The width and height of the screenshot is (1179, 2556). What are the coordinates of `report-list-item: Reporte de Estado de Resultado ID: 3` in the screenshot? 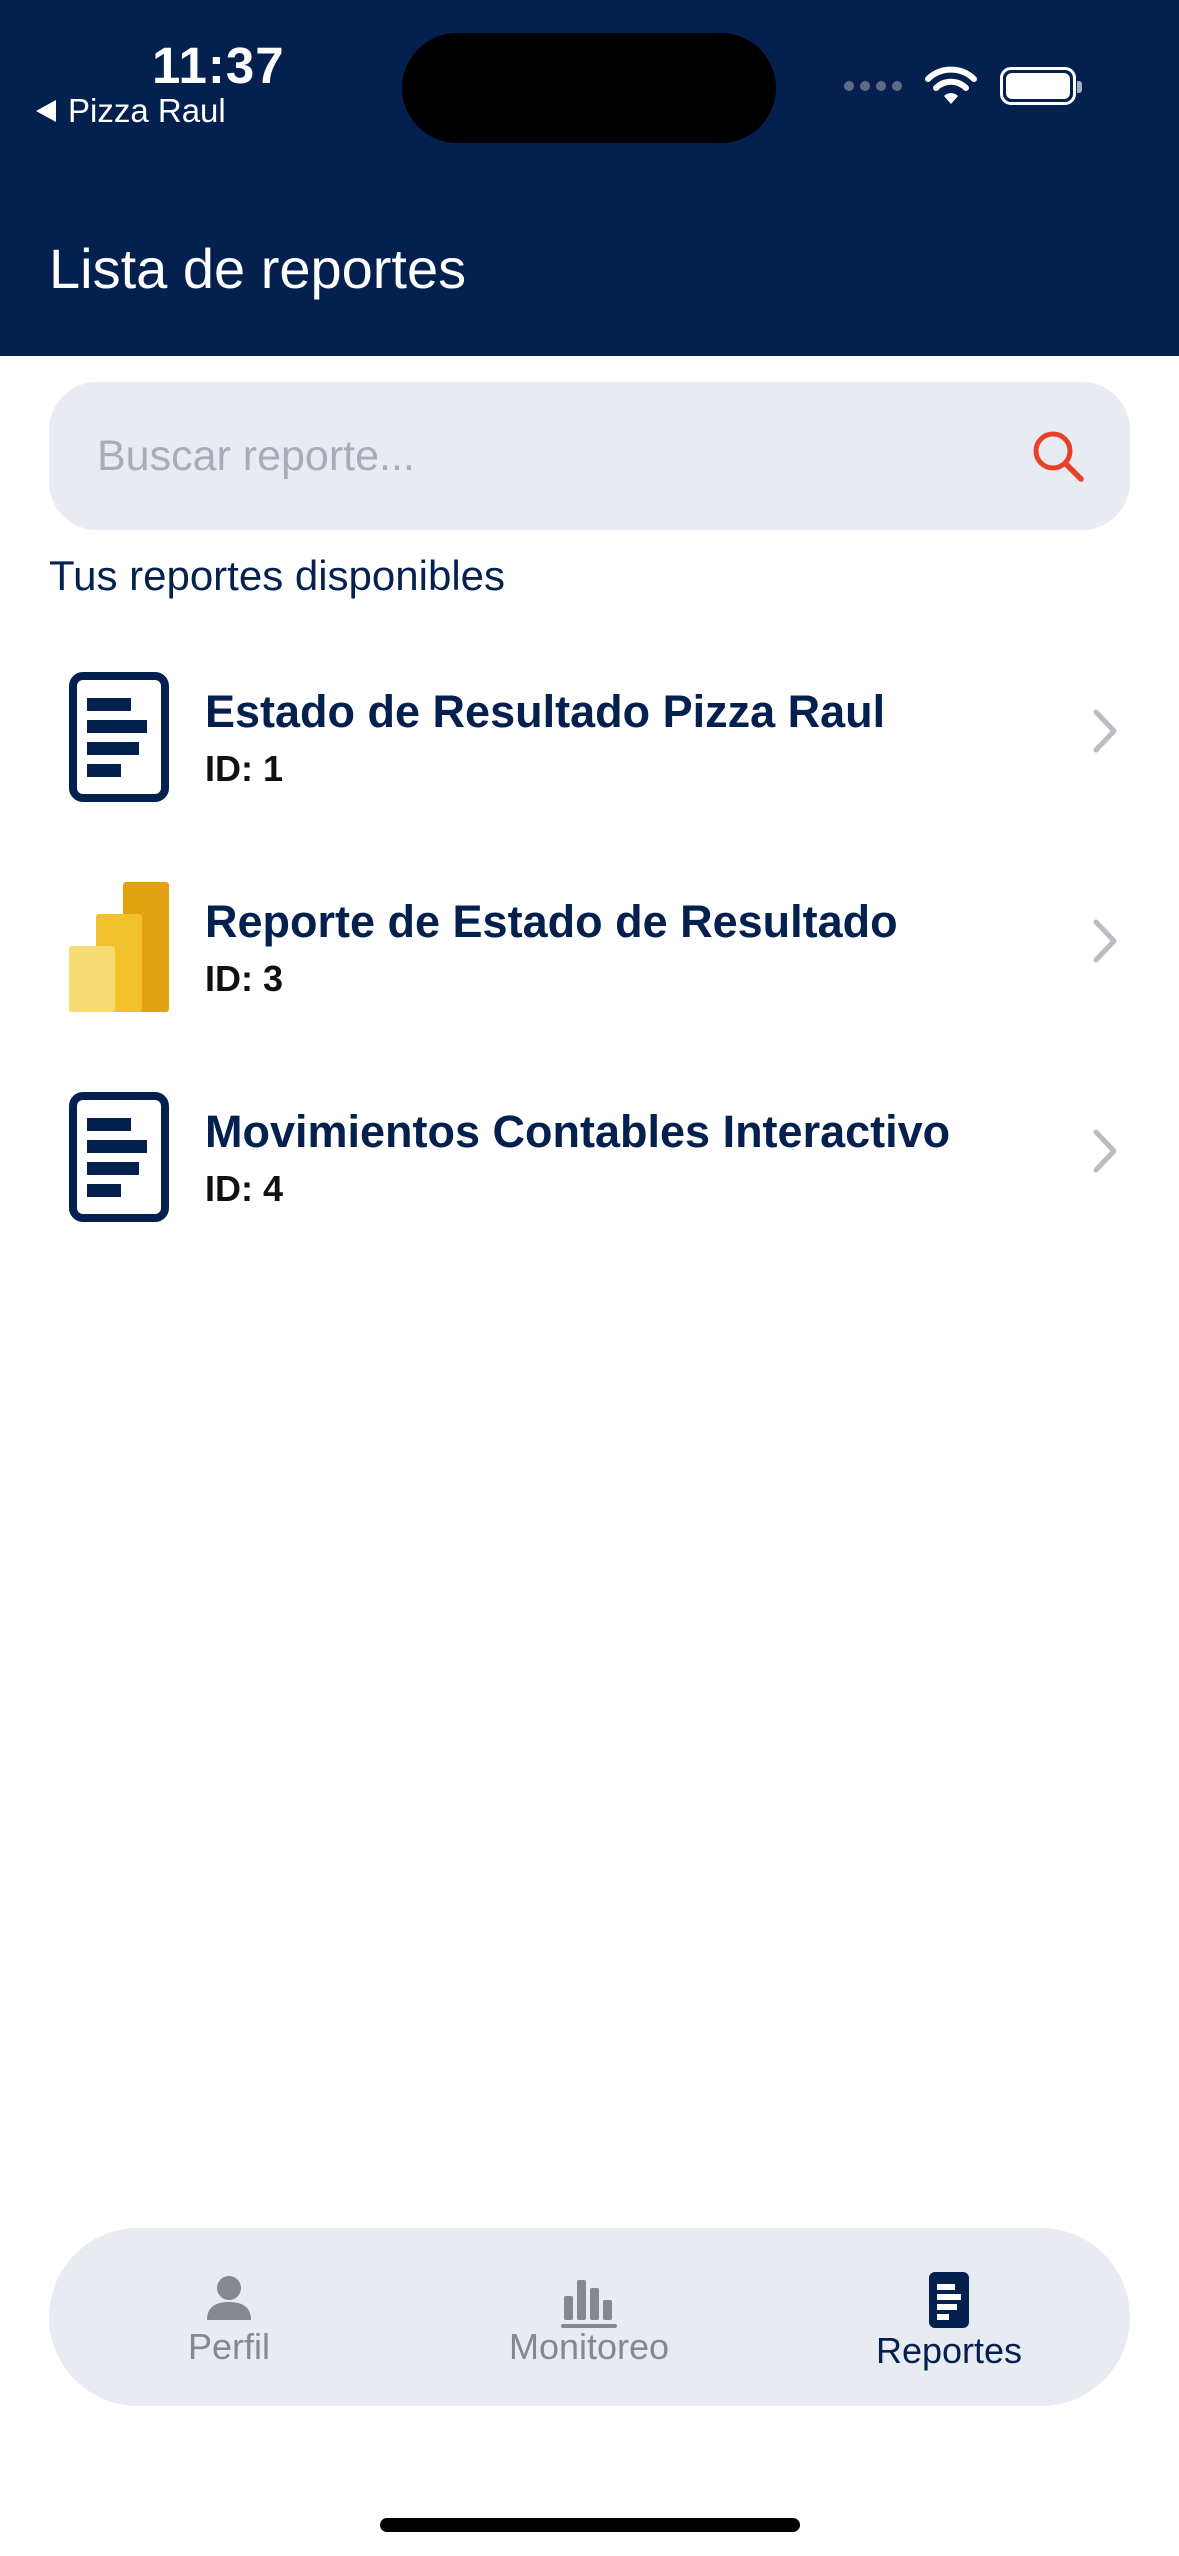 It's located at (589, 946).